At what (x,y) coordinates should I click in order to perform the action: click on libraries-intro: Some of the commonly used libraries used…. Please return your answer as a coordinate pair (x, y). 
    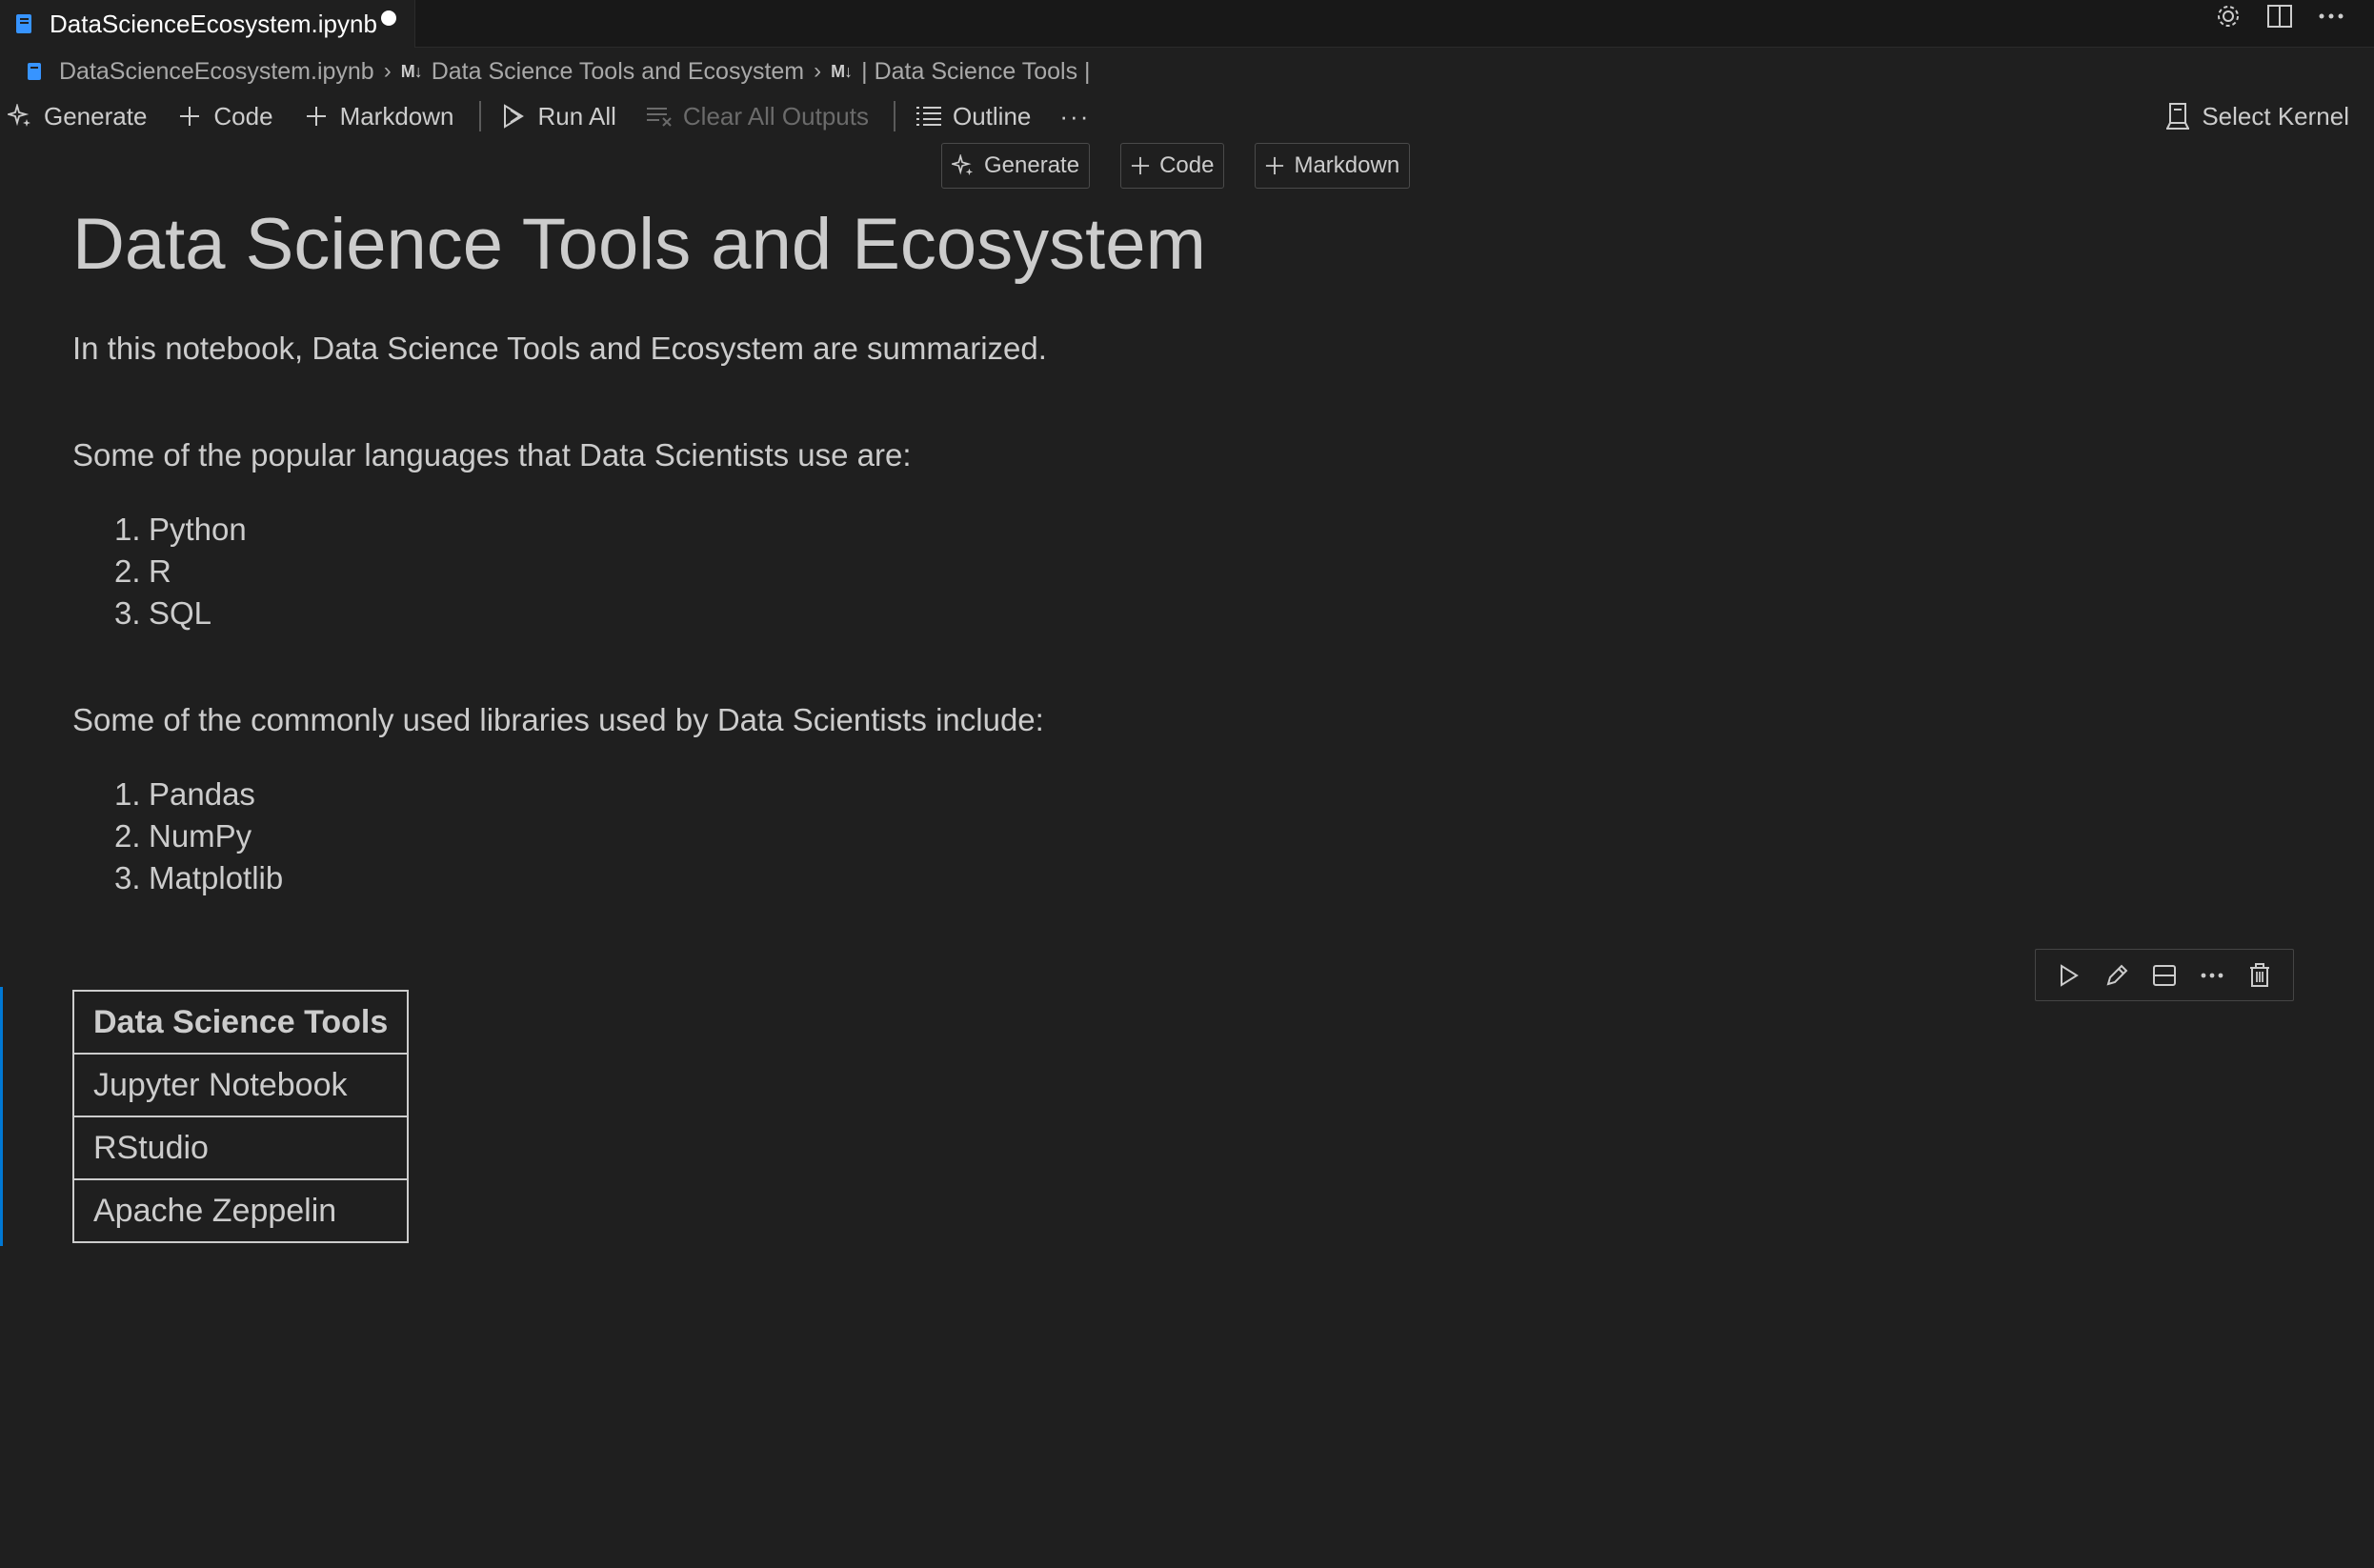
    Looking at the image, I should click on (558, 719).